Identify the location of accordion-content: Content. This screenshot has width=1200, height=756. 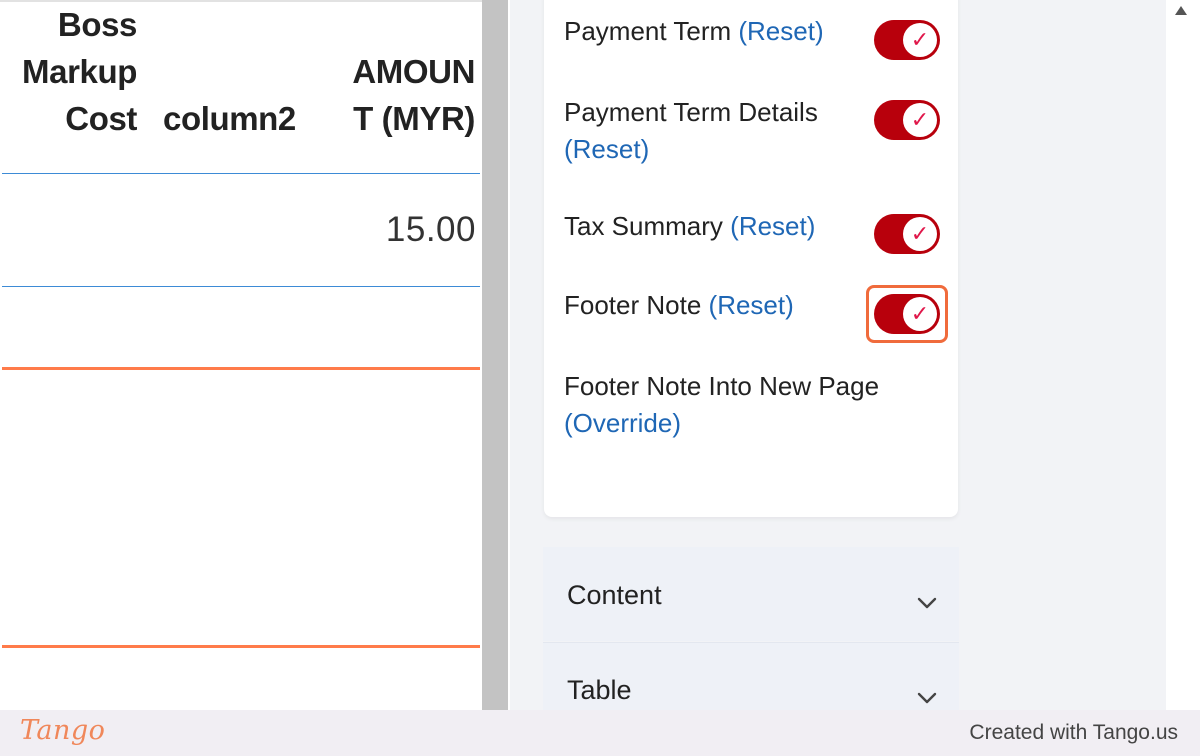
(751, 594).